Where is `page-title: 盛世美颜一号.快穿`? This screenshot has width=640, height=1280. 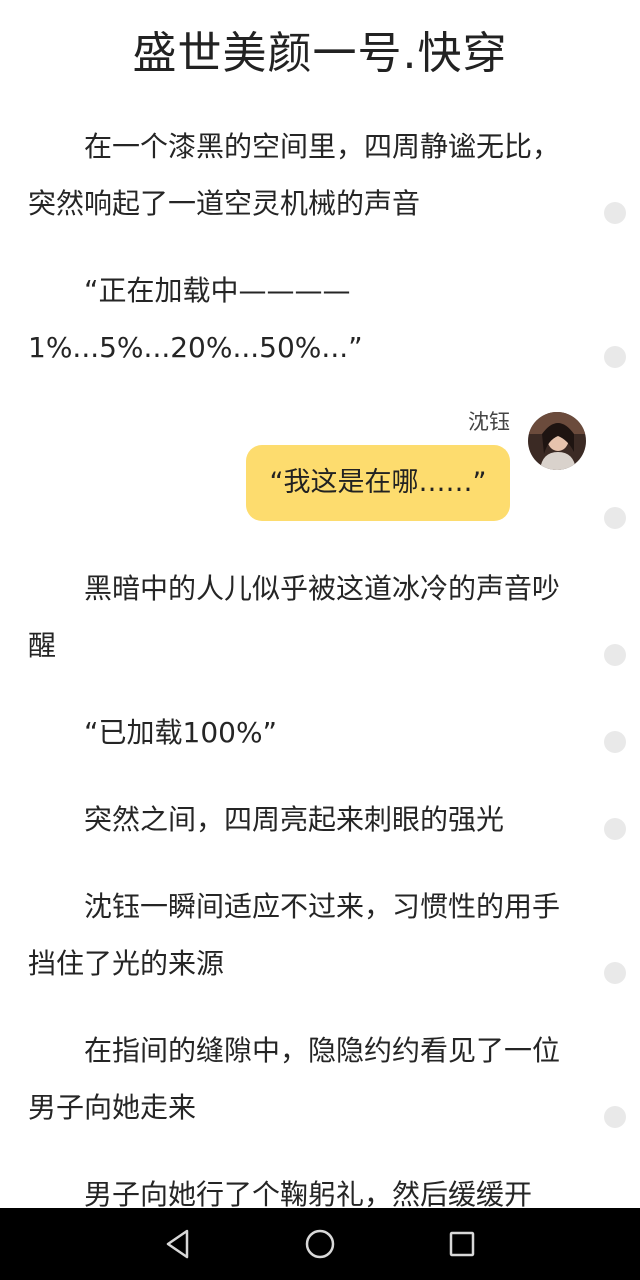
page-title: 盛世美颜一号.快穿 is located at coordinates (320, 53).